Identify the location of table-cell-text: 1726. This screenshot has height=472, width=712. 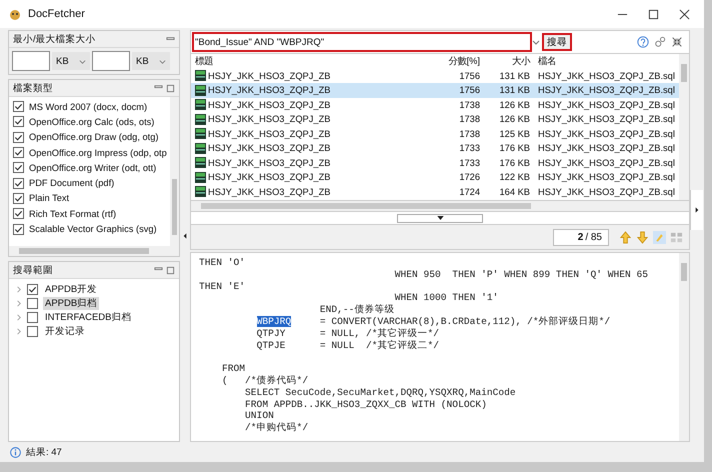
(469, 177).